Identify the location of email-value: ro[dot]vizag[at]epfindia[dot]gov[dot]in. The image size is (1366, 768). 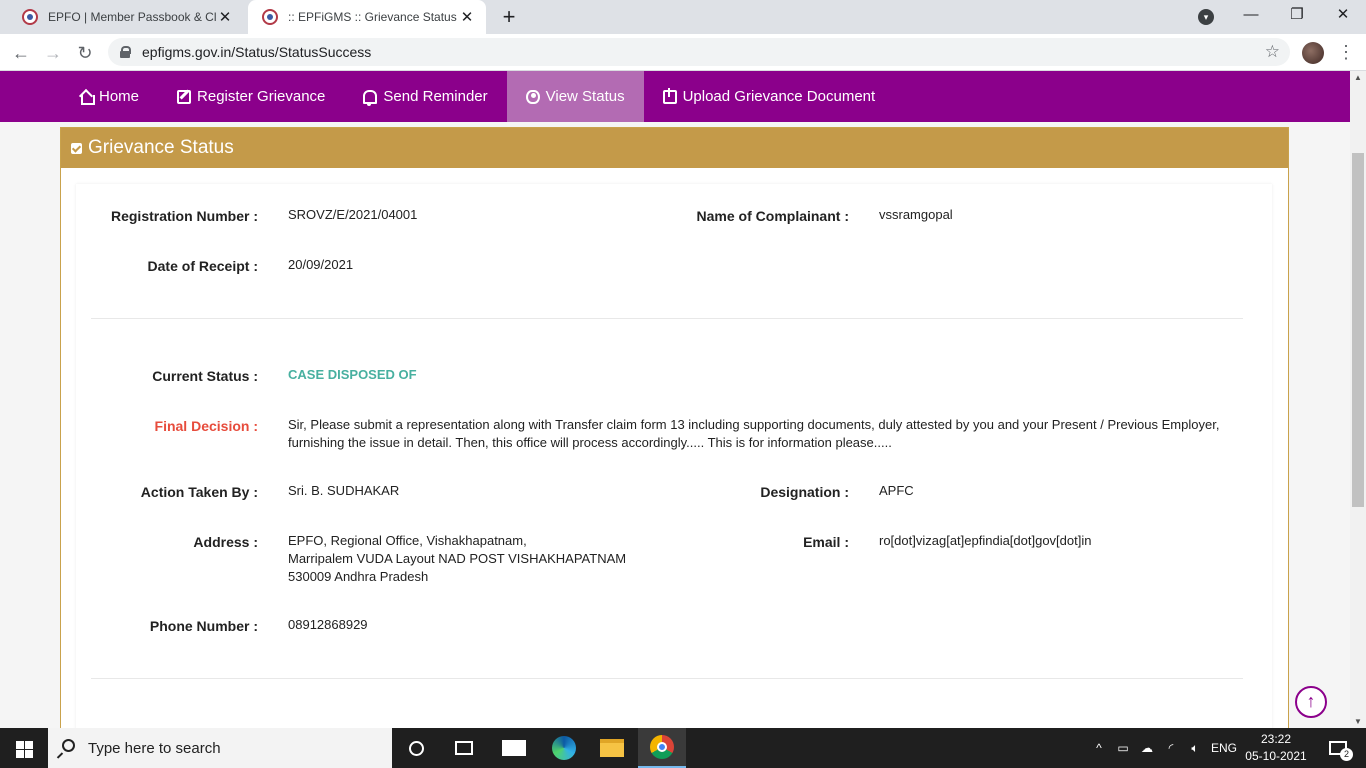
(985, 540).